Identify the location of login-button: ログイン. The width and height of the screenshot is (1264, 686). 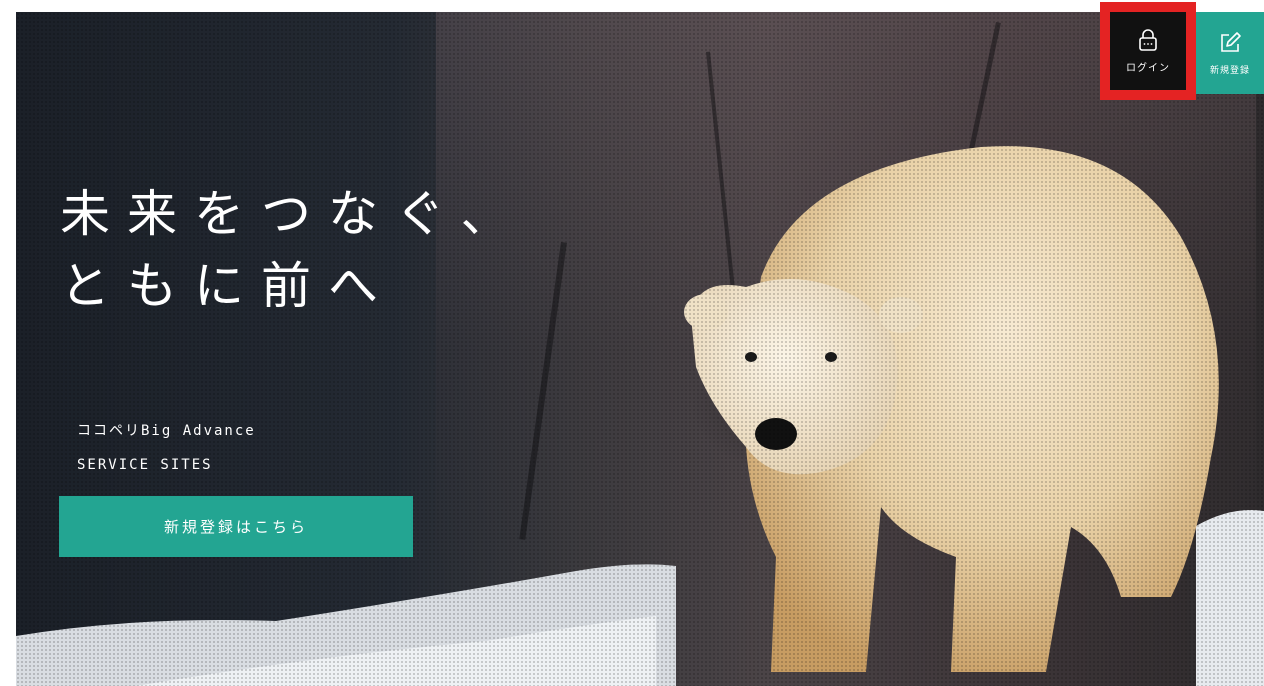
(1148, 51).